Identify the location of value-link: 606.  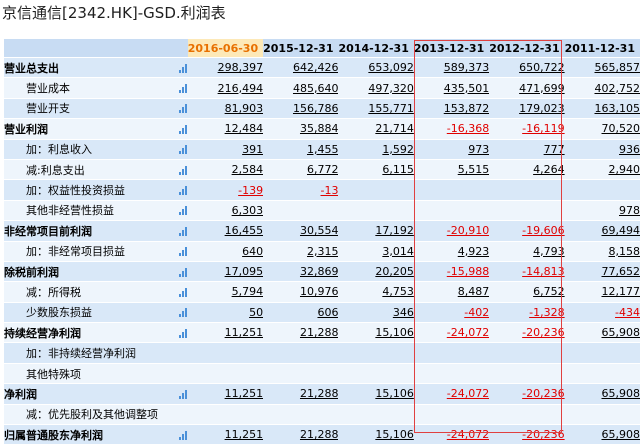
(327, 312).